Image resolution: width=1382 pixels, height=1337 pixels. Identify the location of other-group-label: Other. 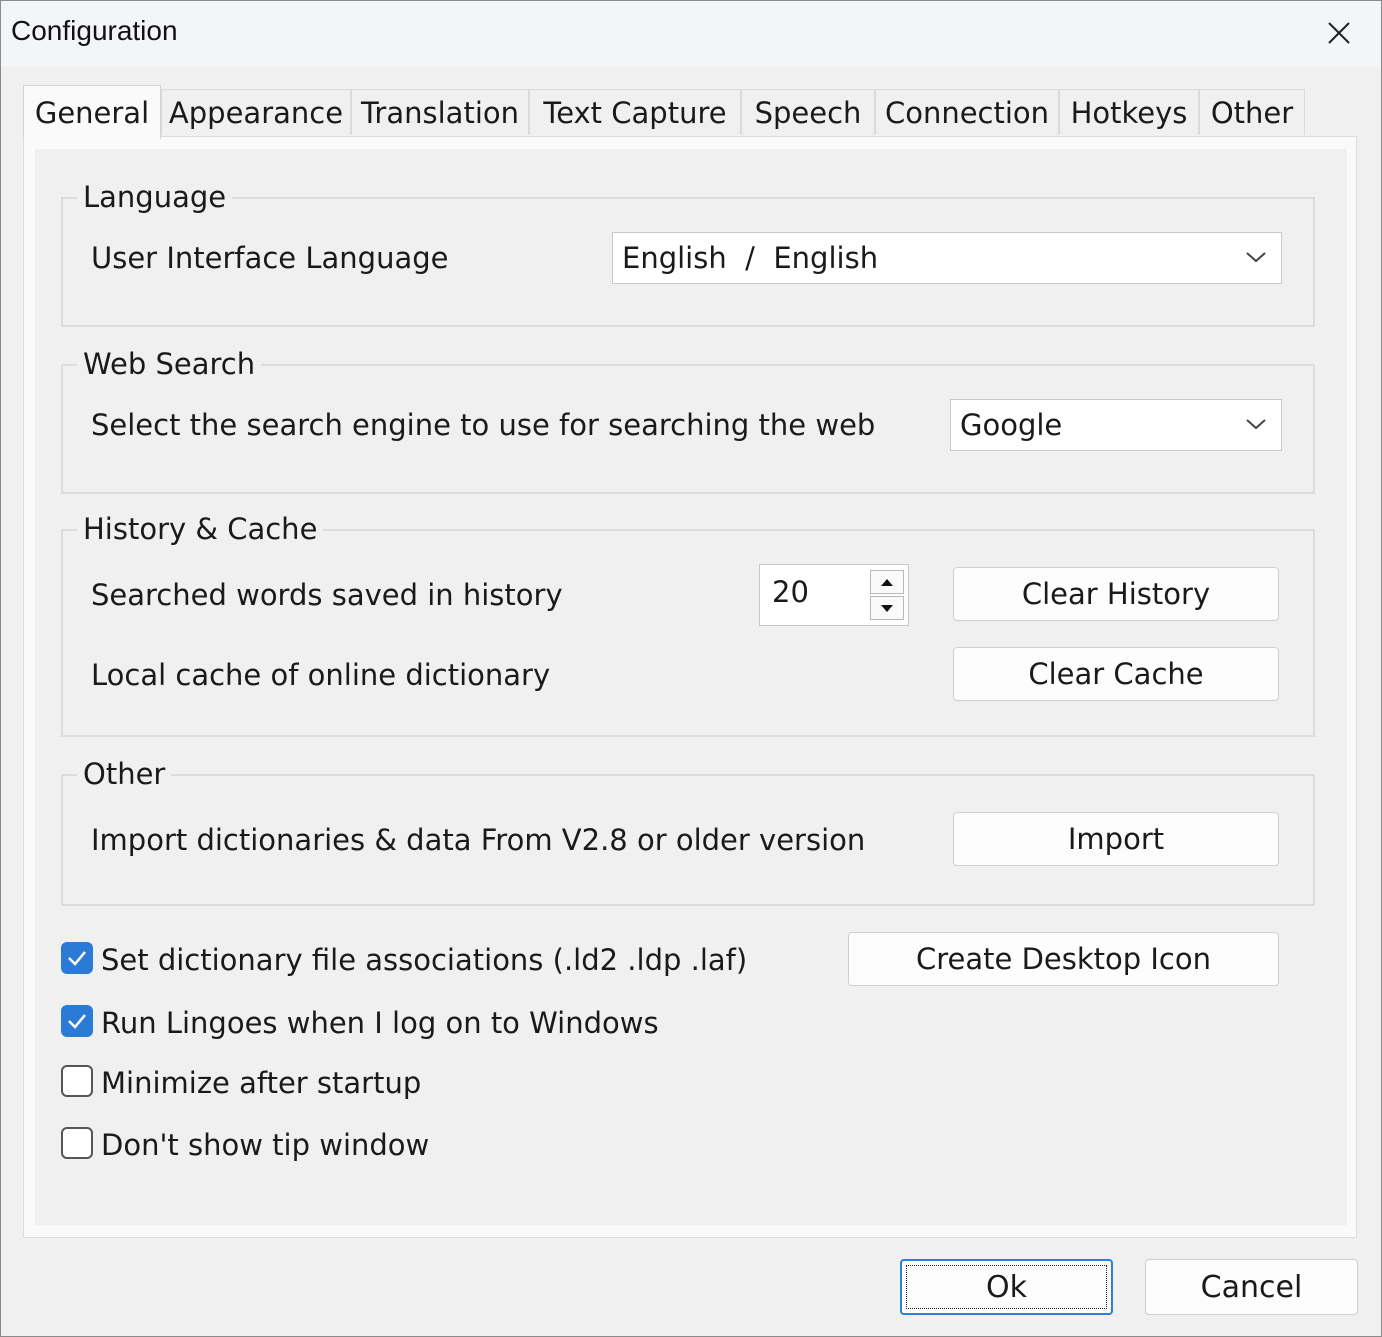
(124, 774).